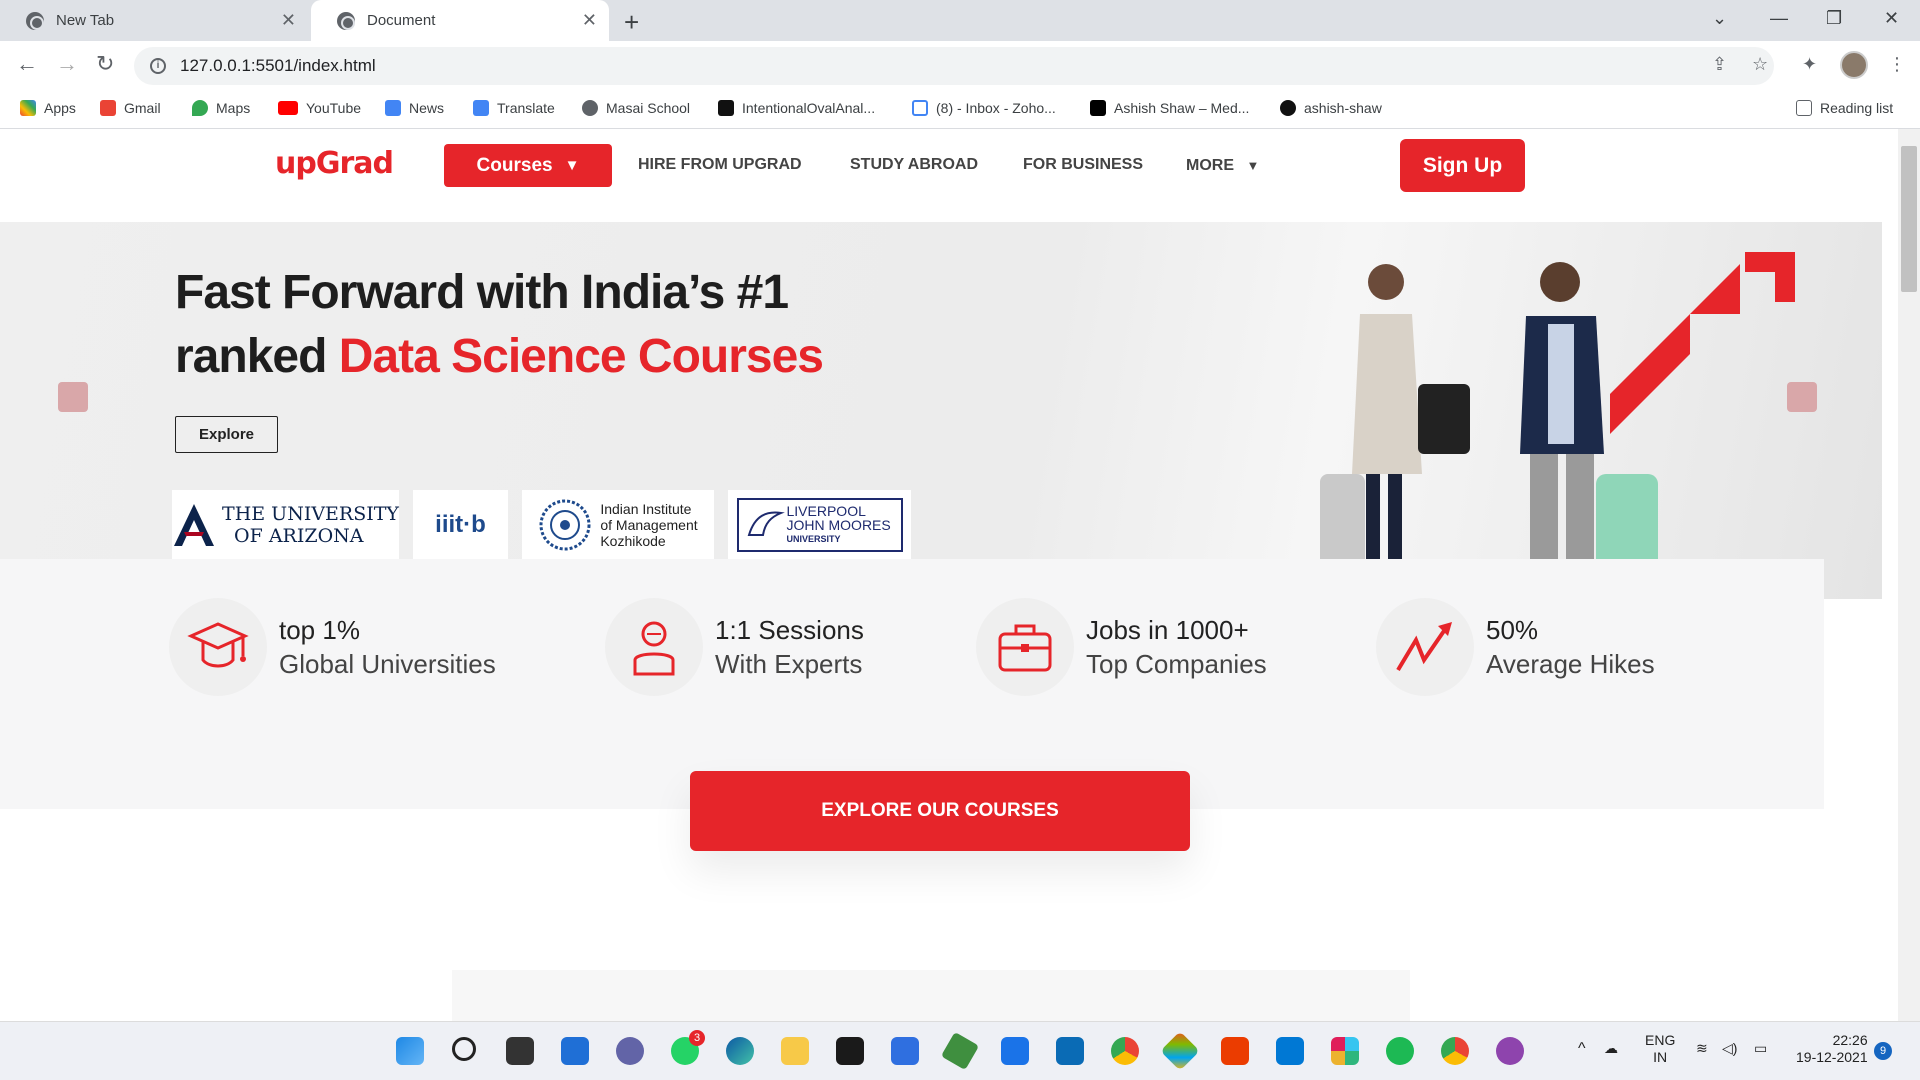 This screenshot has width=1920, height=1080. I want to click on spotify-icon, so click(1400, 1051).